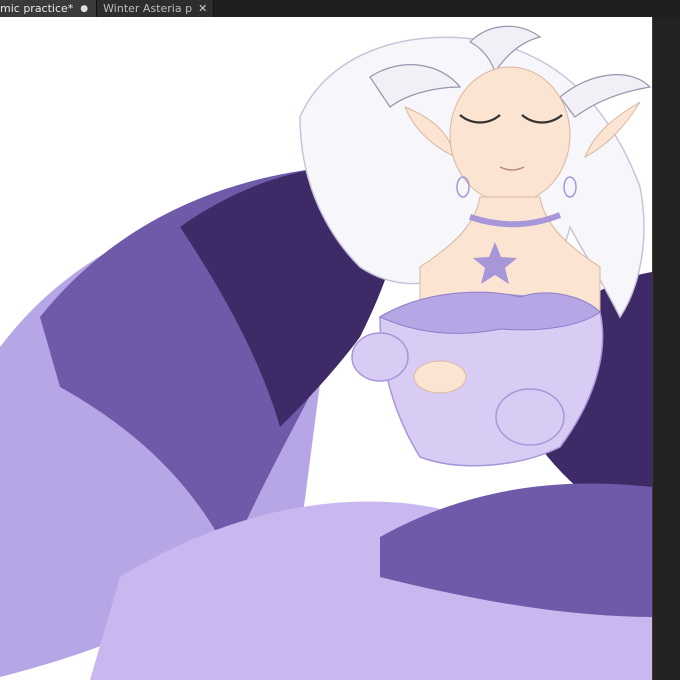 The image size is (680, 680). I want to click on tab-winter-asteria: Winter Asteria p ✕, so click(156, 8).